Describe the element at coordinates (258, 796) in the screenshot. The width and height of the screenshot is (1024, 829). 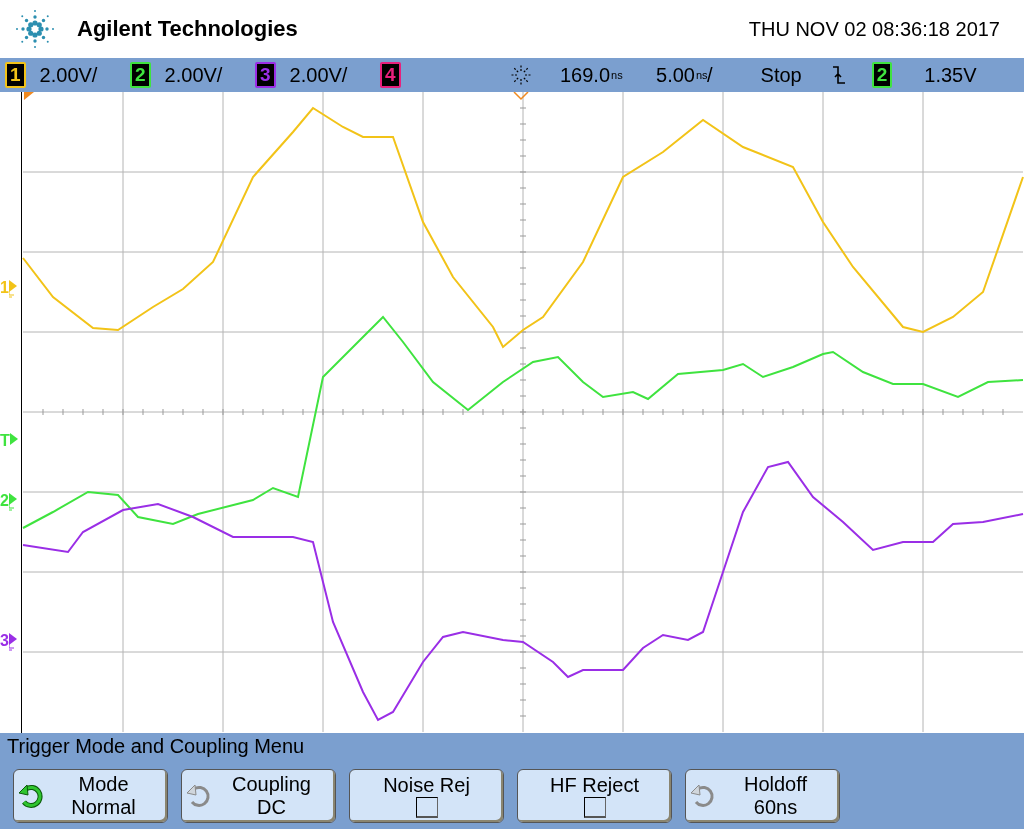
I see `softkey: Coupling DC` at that location.